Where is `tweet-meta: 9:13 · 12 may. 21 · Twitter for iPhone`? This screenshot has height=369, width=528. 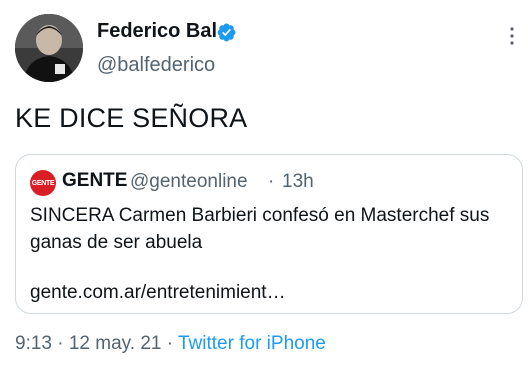
tweet-meta: 9:13 · 12 may. 21 · Twitter for iPhone is located at coordinates (170, 344).